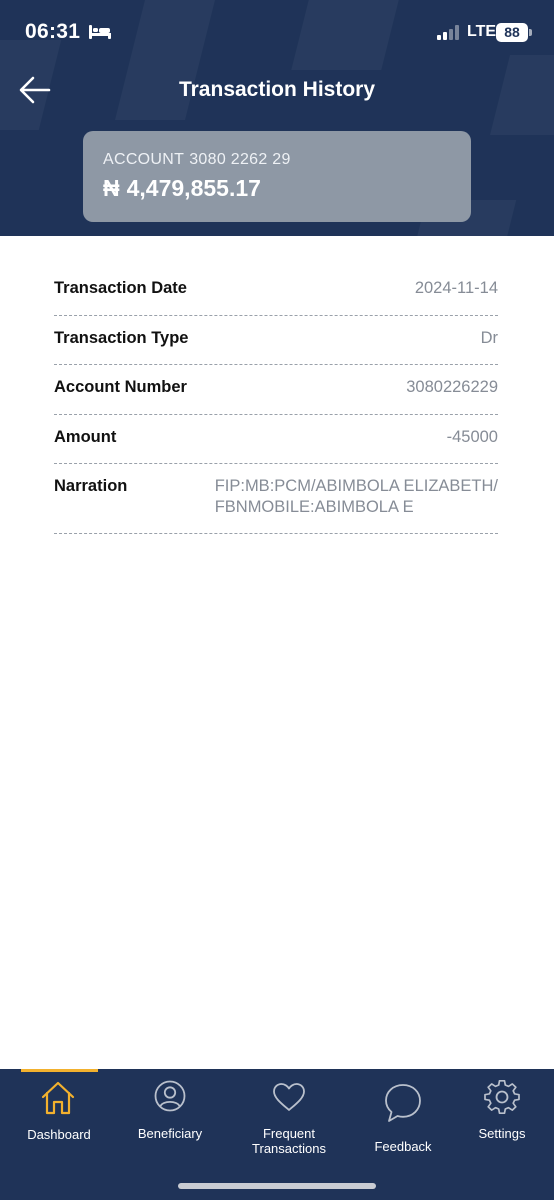  I want to click on home-indicator, so click(277, 1186).